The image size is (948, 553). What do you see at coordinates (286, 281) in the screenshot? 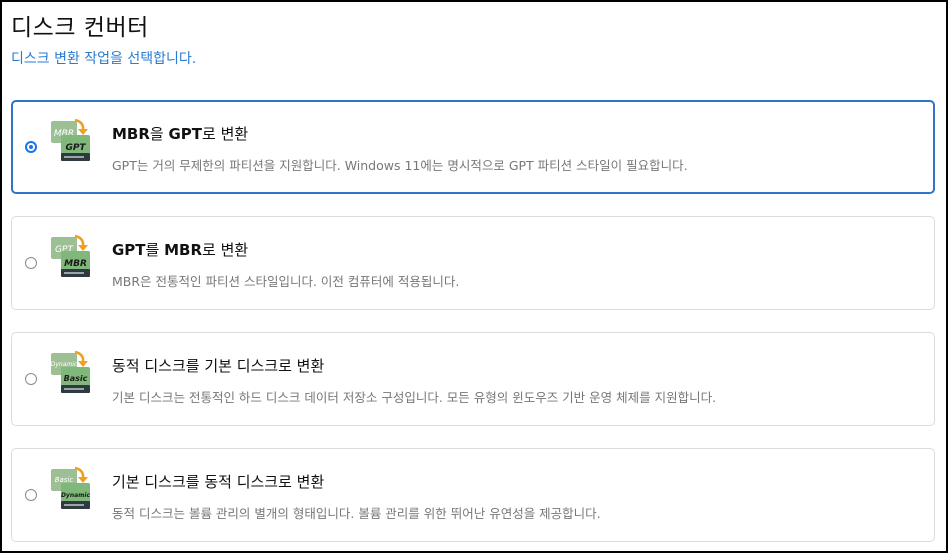
I see `option-description: MBR은 전통적인 파티션 스타일입니다. 이전 컴퓨터에 적용됩니다.` at bounding box center [286, 281].